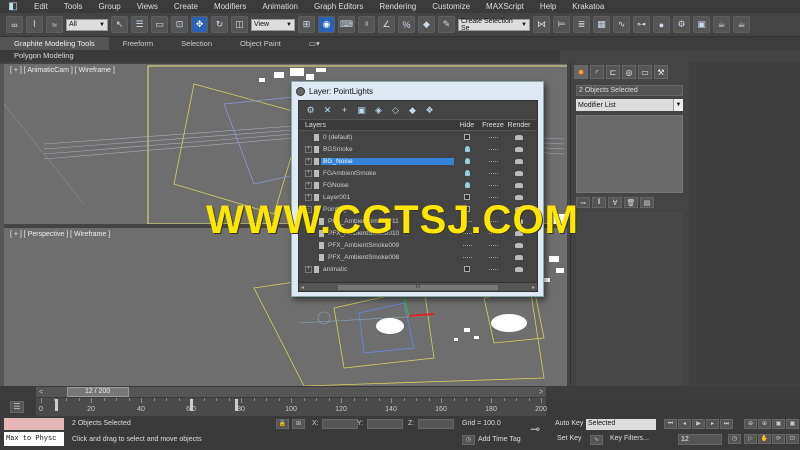  I want to click on y-coordinate-field, so click(385, 424).